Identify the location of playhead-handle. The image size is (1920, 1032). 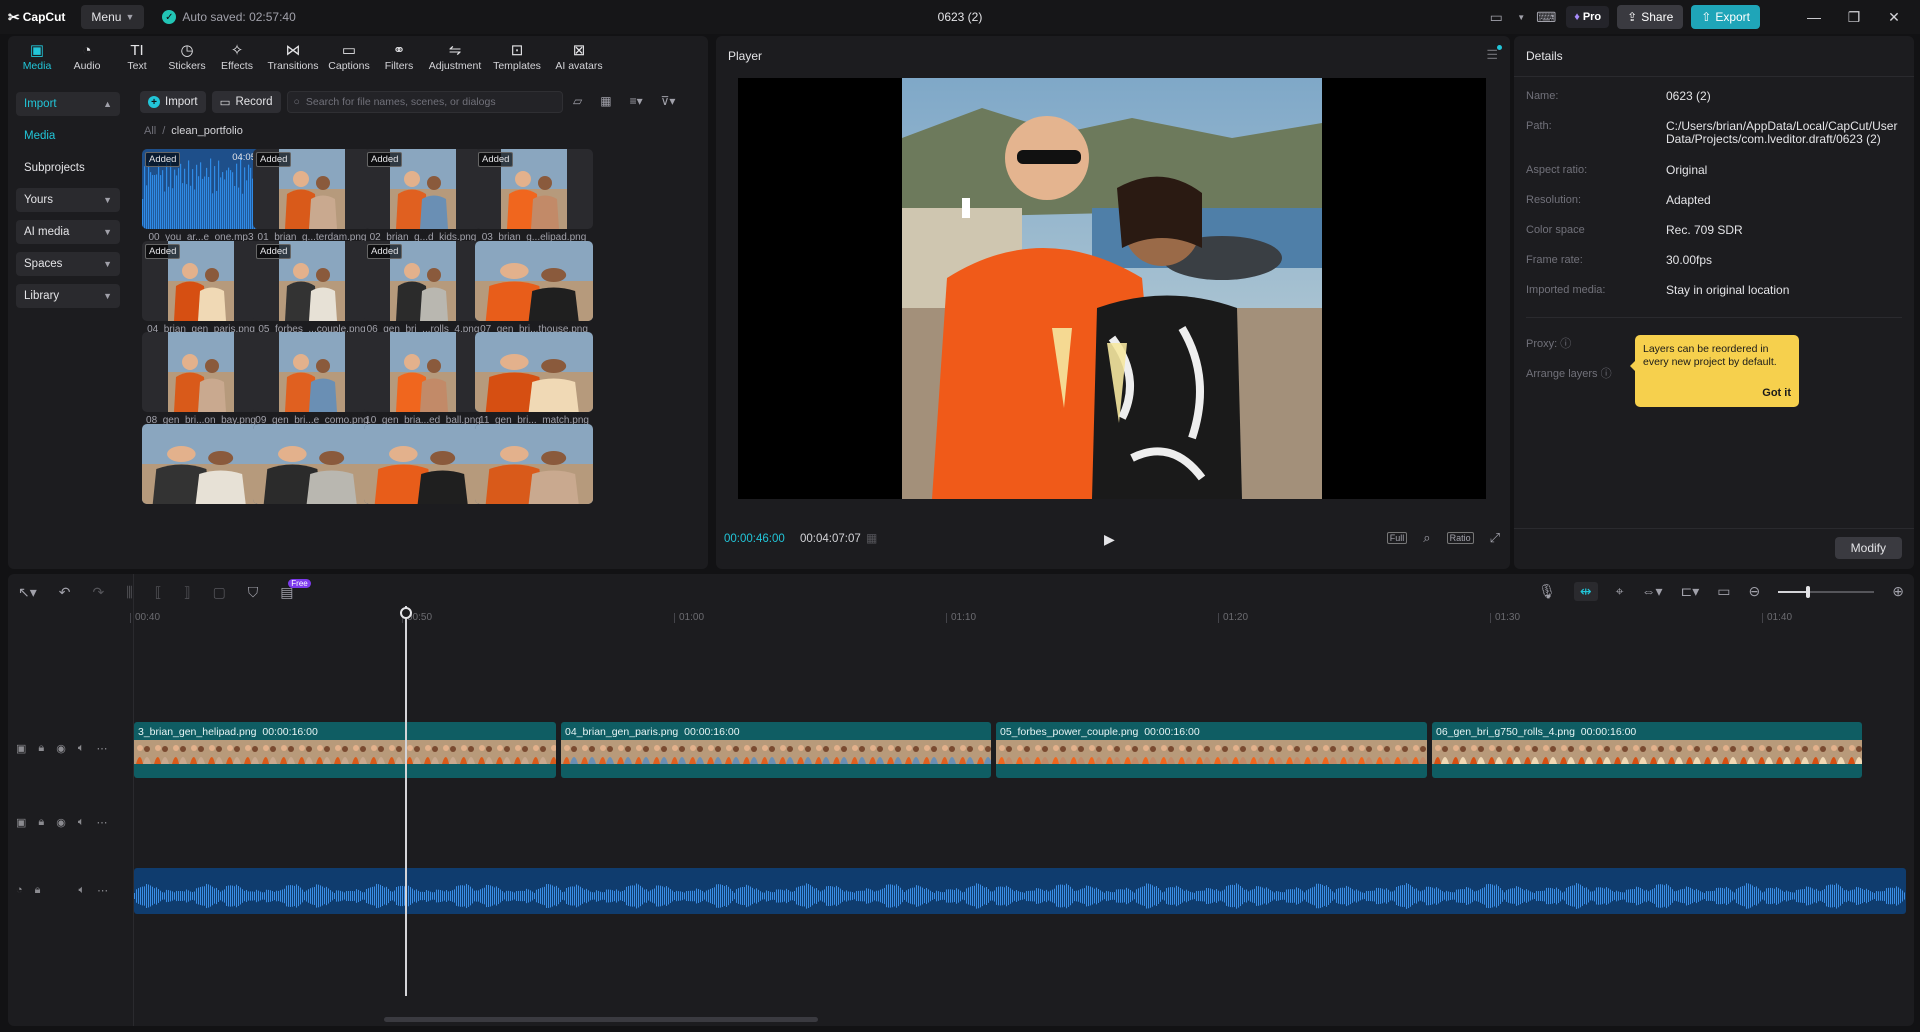
(406, 613).